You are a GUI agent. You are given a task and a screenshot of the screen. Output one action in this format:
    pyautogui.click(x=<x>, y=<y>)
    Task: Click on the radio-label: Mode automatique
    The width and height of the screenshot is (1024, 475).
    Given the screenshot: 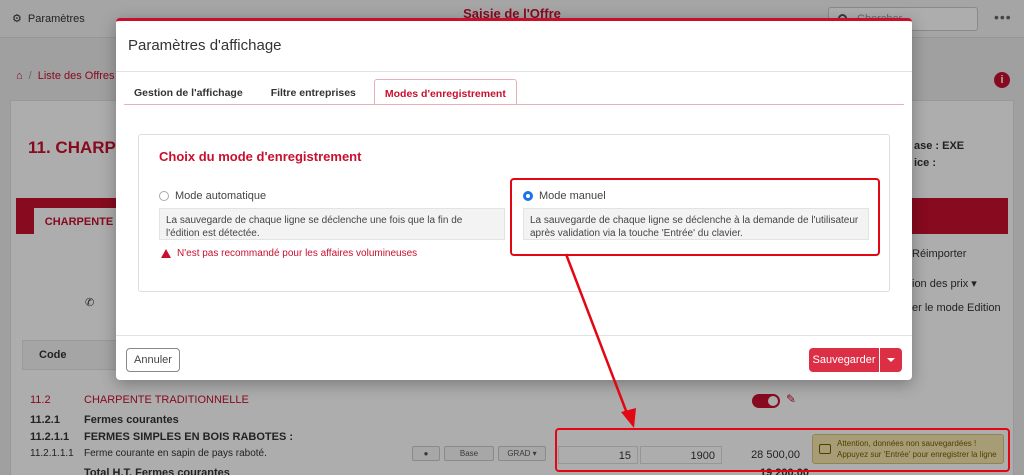 What is the action you would take?
    pyautogui.click(x=221, y=196)
    